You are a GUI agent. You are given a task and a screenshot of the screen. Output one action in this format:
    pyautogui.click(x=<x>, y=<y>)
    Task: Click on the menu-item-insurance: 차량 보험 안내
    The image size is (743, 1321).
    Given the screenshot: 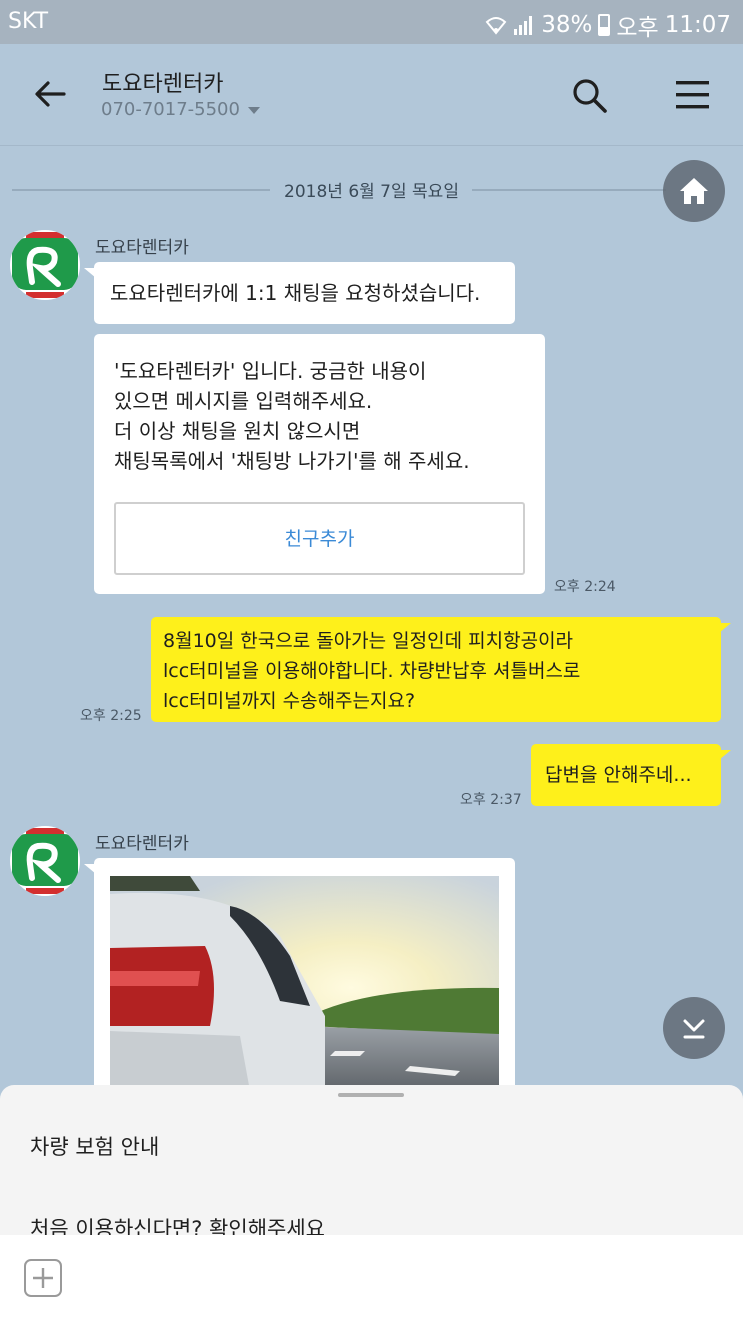 What is the action you would take?
    pyautogui.click(x=94, y=1146)
    